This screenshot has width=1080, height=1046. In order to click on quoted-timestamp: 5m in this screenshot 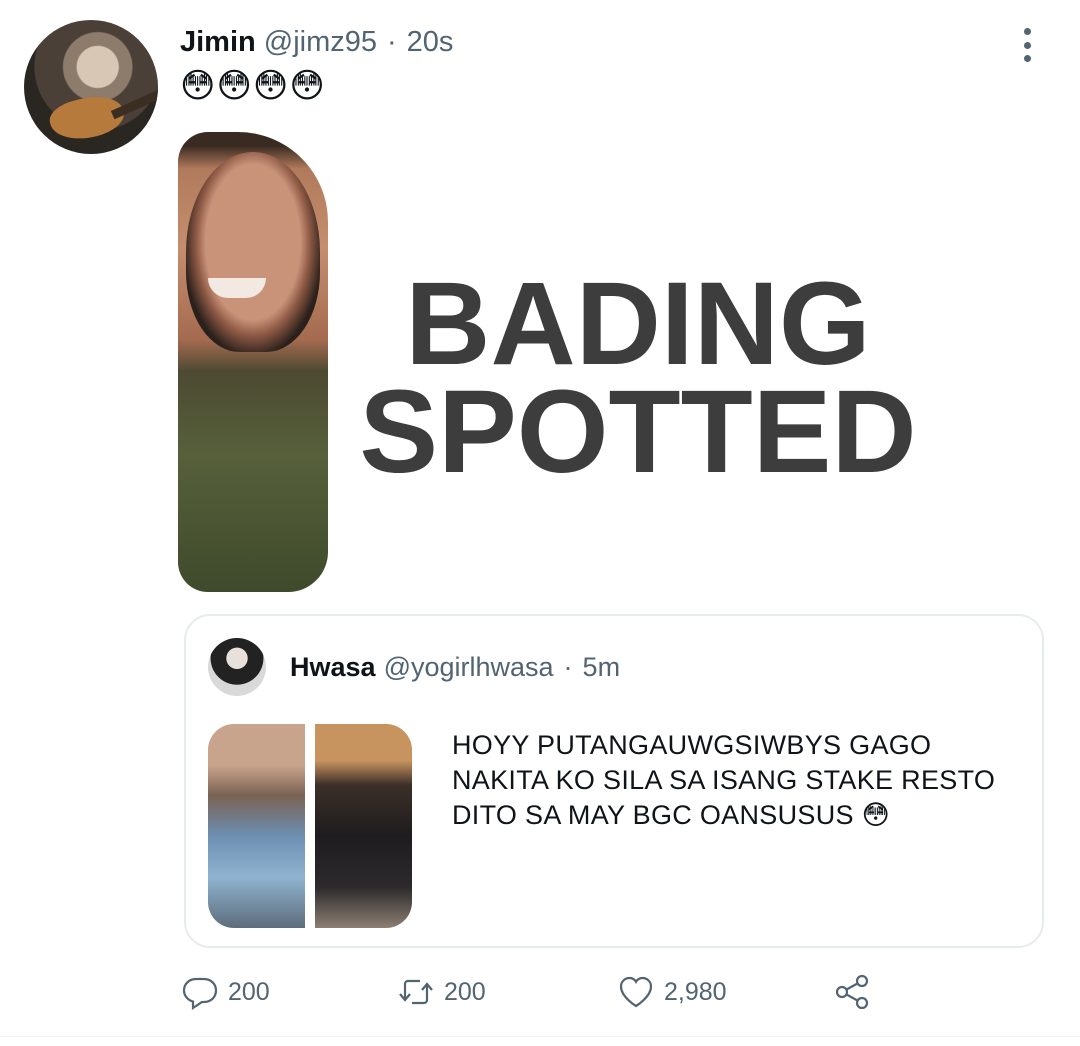, I will do `click(602, 667)`.